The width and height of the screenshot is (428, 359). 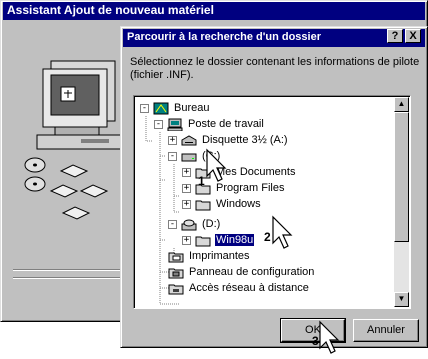 I want to click on wizard-illustration, so click(x=74, y=140).